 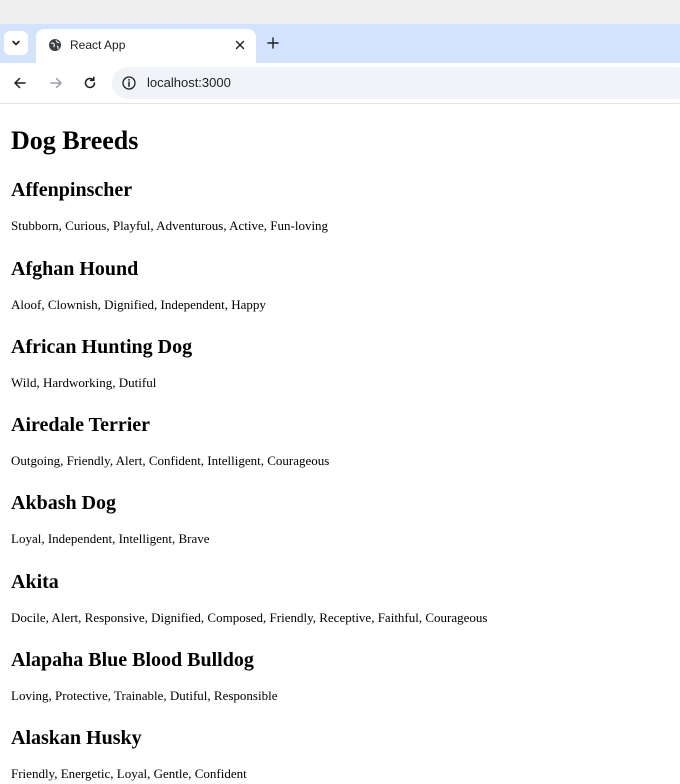 What do you see at coordinates (75, 140) in the screenshot?
I see `page-title: Dog Breeds` at bounding box center [75, 140].